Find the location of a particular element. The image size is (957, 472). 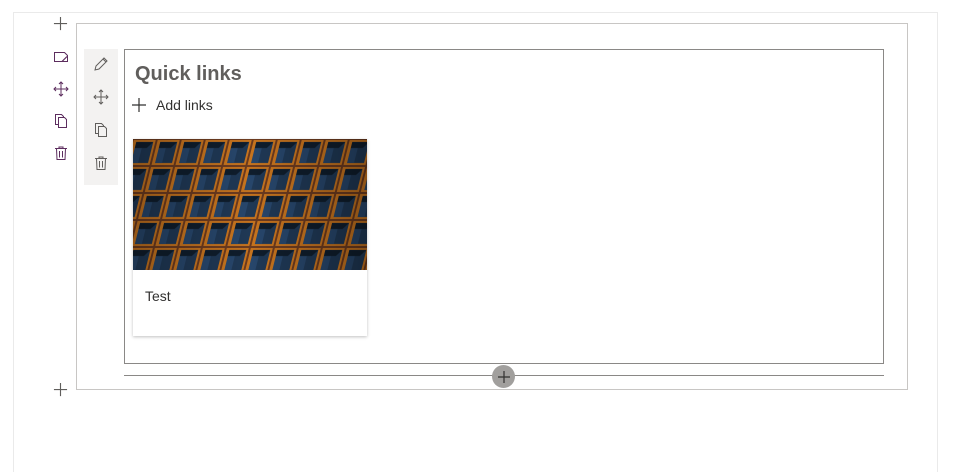

edit-section-icon is located at coordinates (61, 57).